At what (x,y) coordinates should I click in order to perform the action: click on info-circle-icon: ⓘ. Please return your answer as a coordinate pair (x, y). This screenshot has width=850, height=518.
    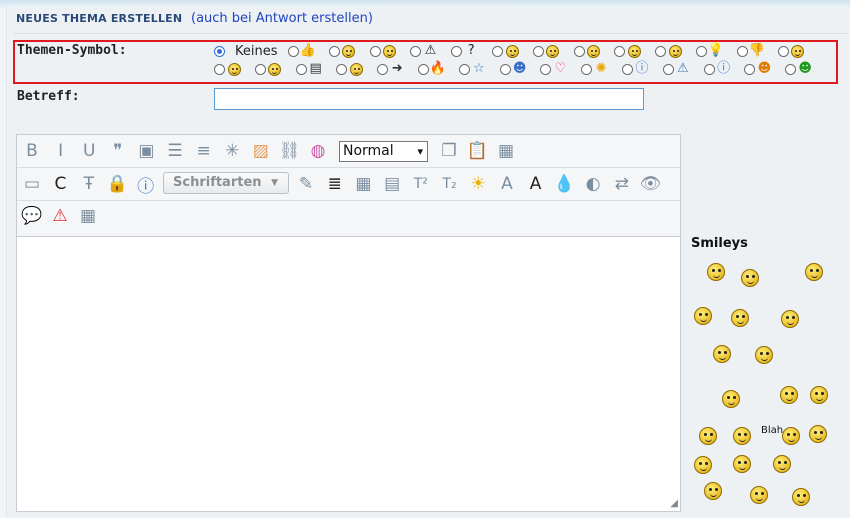
    Looking at the image, I should click on (724, 68).